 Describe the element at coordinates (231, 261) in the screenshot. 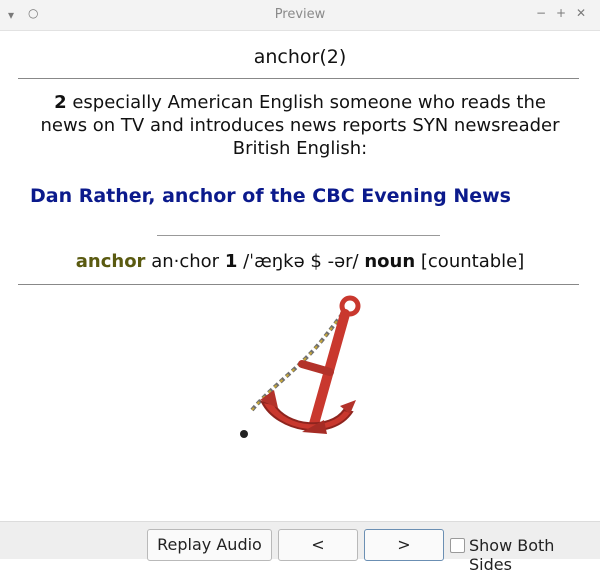

I see `sense-number-headword: 1` at that location.